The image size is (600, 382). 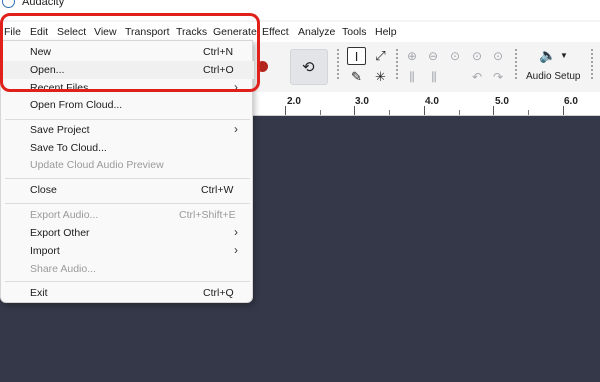 What do you see at coordinates (316, 32) in the screenshot?
I see `menu-analyze: Analyze` at bounding box center [316, 32].